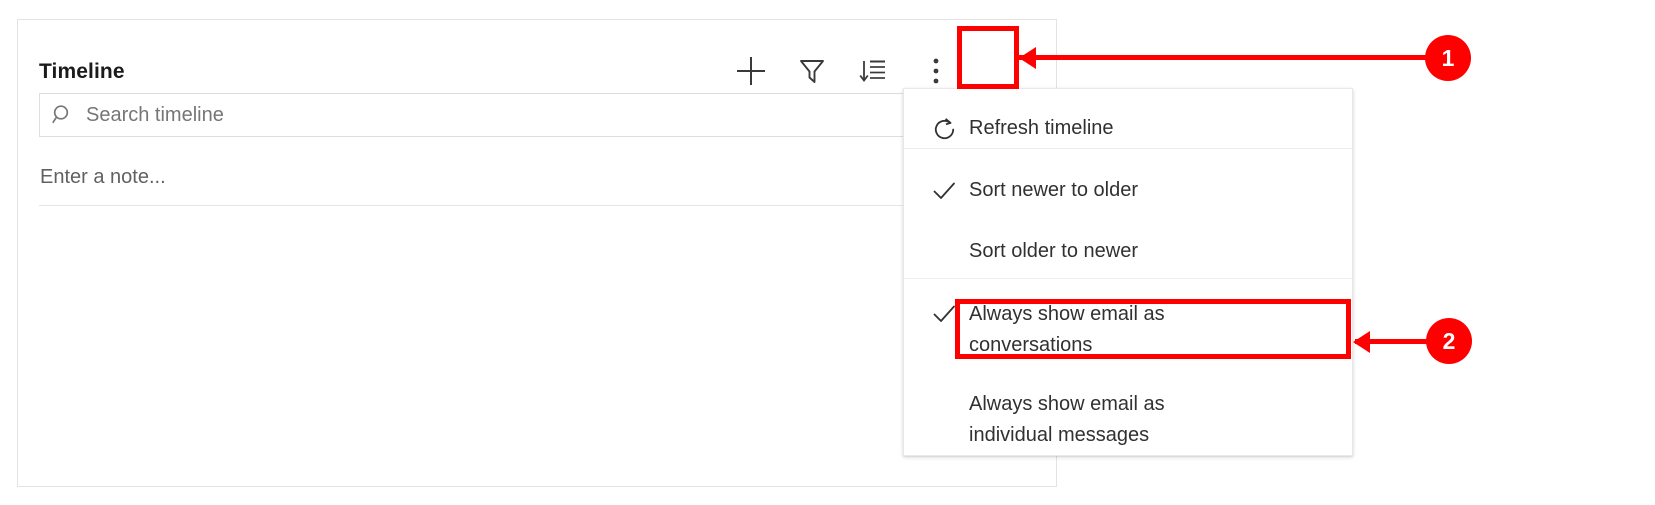  I want to click on filter-button, so click(812, 71).